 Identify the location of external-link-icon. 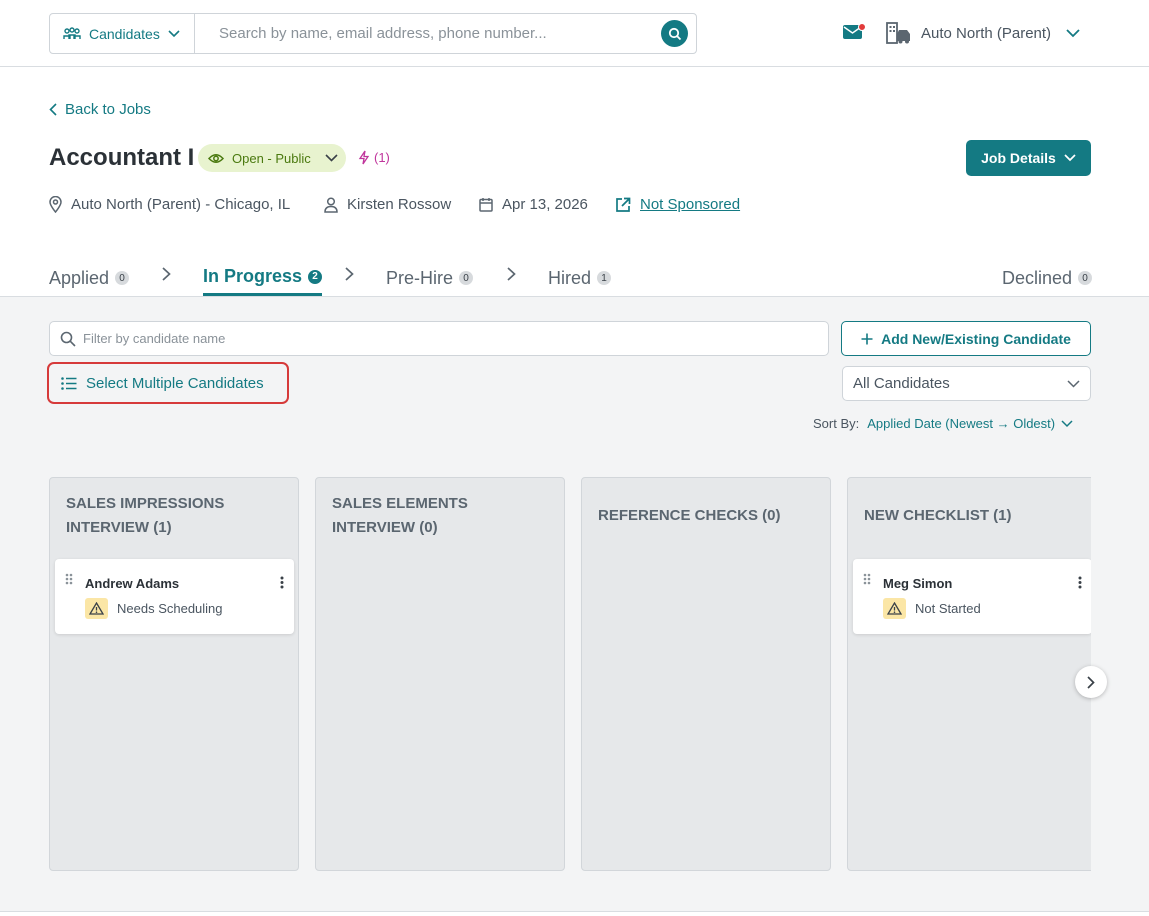
(623, 204).